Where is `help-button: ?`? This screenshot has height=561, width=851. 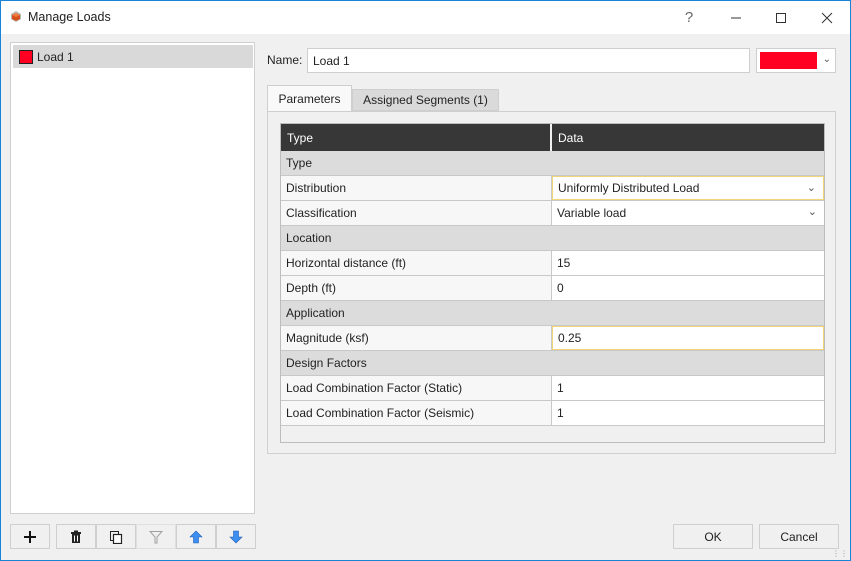 help-button: ? is located at coordinates (689, 17).